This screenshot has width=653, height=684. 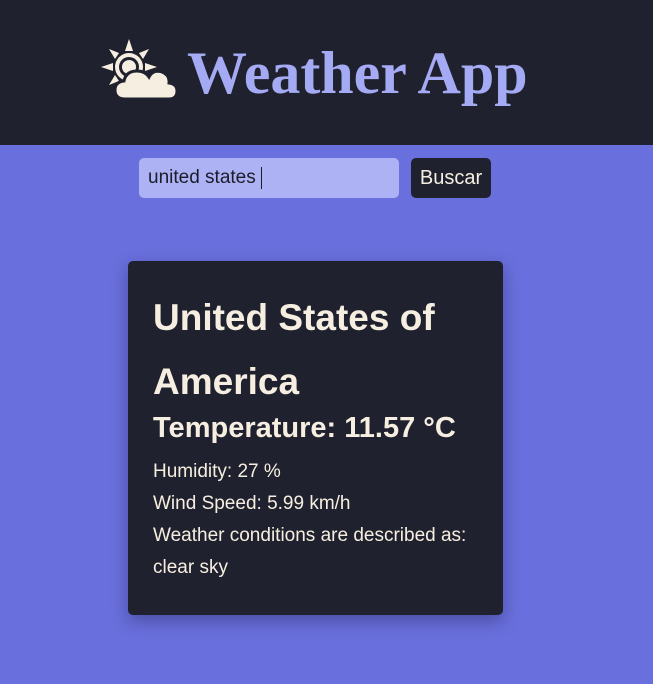 What do you see at coordinates (252, 503) in the screenshot?
I see `wind-speed-value: Wind Speed: 5.99 km/h` at bounding box center [252, 503].